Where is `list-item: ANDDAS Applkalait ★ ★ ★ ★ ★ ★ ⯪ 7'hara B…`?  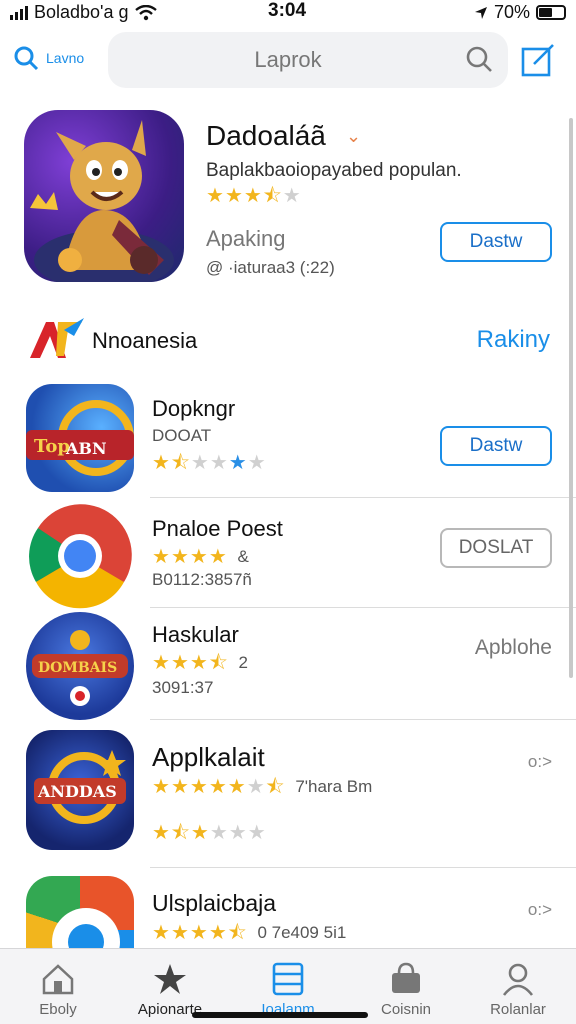 list-item: ANDDAS Applkalait ★ ★ ★ ★ ★ ★ ⯪ 7'hara B… is located at coordinates (288, 796).